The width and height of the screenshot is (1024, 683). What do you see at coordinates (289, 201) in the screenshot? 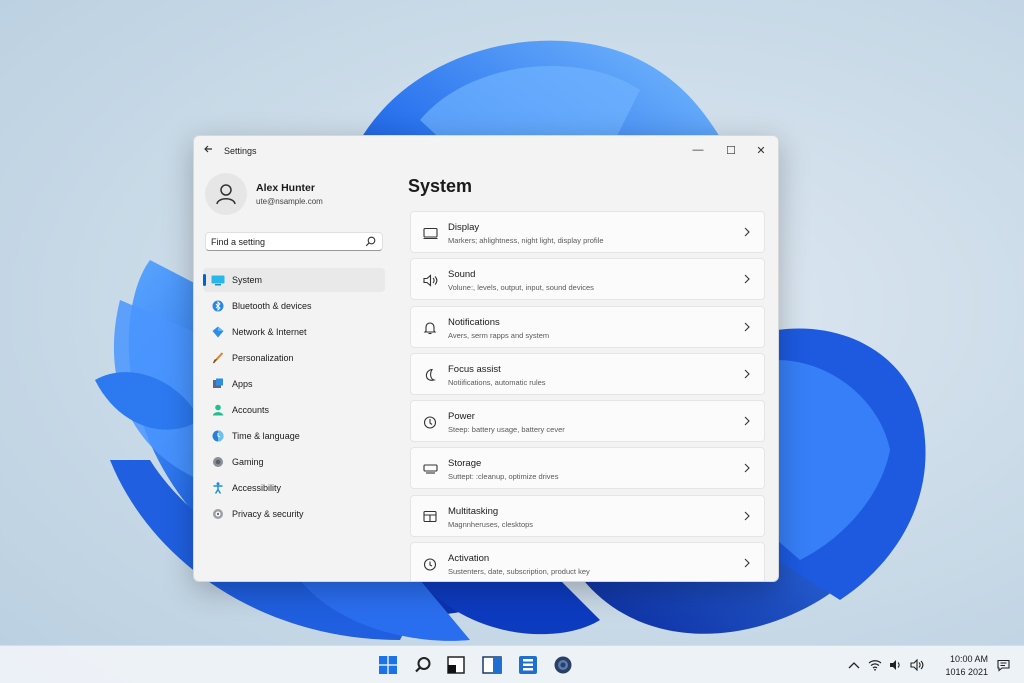
I see `profile-email: ute@nsample.com` at bounding box center [289, 201].